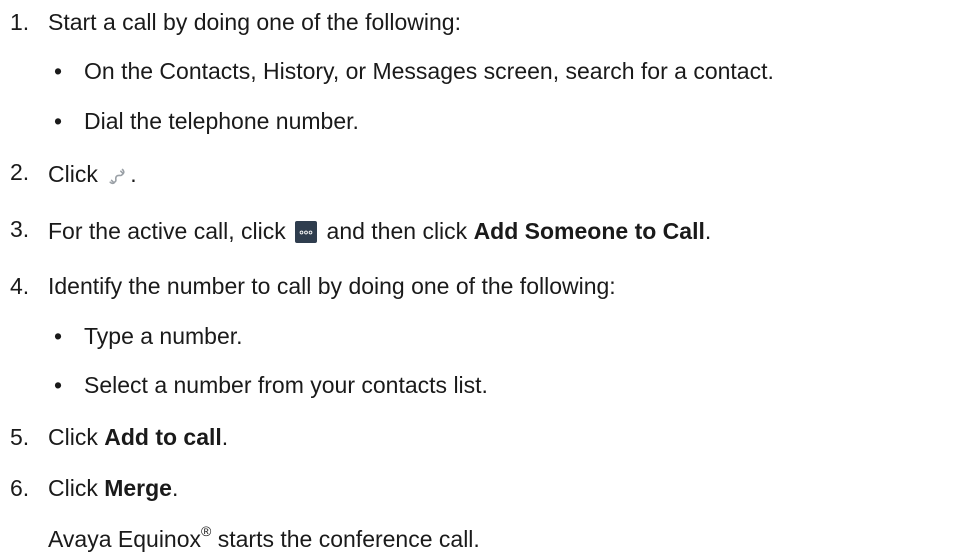 This screenshot has width=968, height=556. Describe the element at coordinates (118, 174) in the screenshot. I see `phone-handset-icon` at that location.